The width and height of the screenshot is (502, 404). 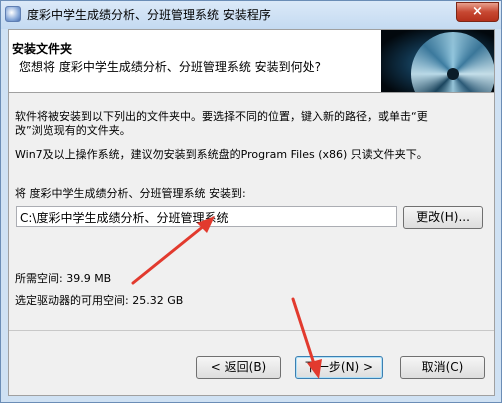 I want to click on title-bar: 度彩中学生成绩分析、分班管理系统 安装程序 ×, so click(x=251, y=15).